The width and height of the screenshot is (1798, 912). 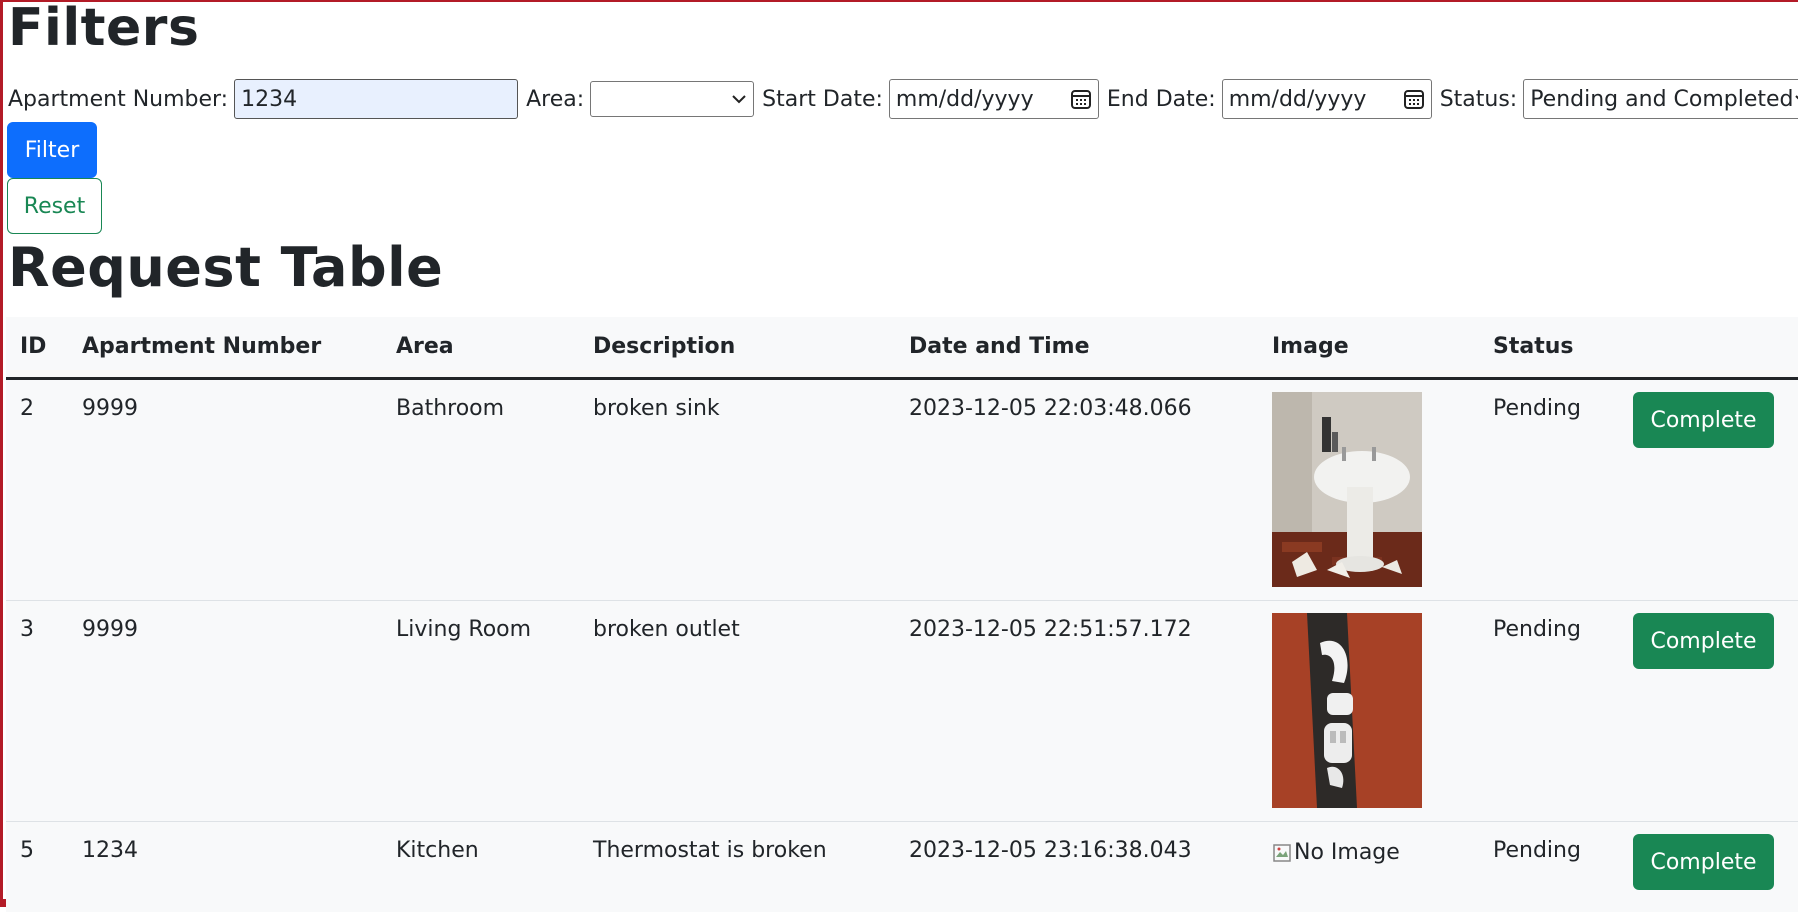 I want to click on reset-button: Reset, so click(x=54, y=206).